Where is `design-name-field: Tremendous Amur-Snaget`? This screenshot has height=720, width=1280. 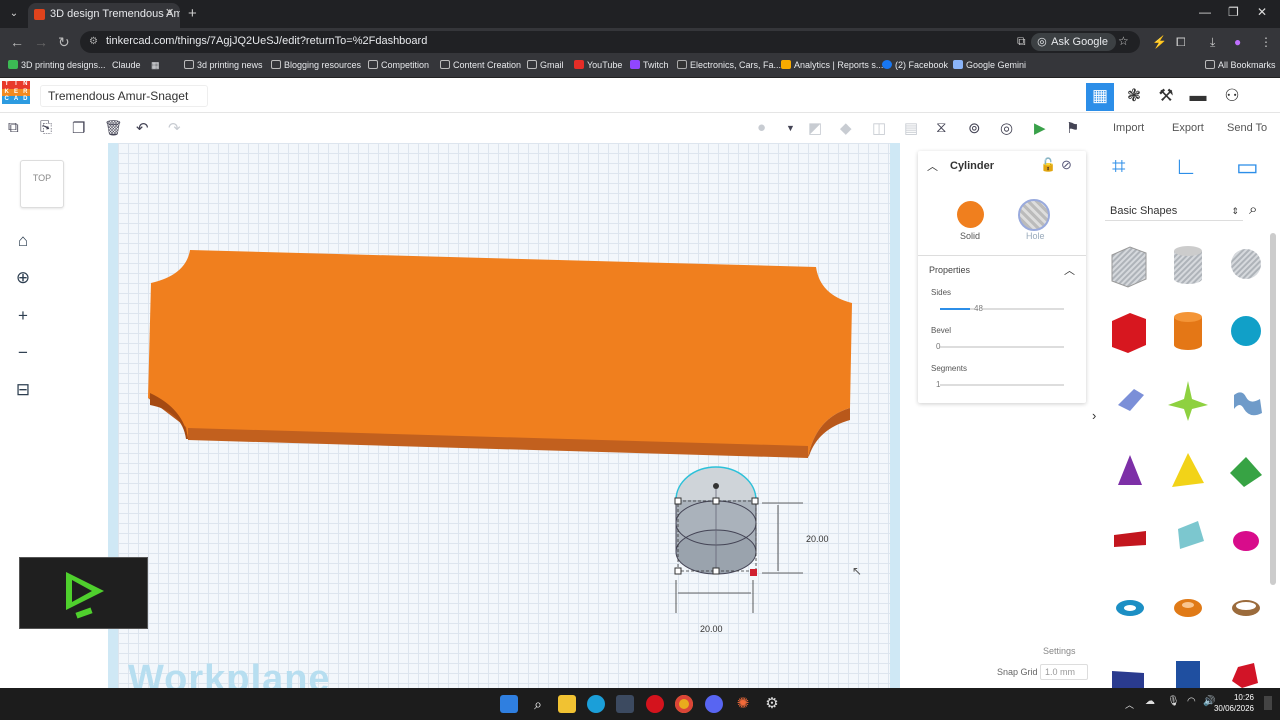 design-name-field: Tremendous Amur-Snaget is located at coordinates (124, 96).